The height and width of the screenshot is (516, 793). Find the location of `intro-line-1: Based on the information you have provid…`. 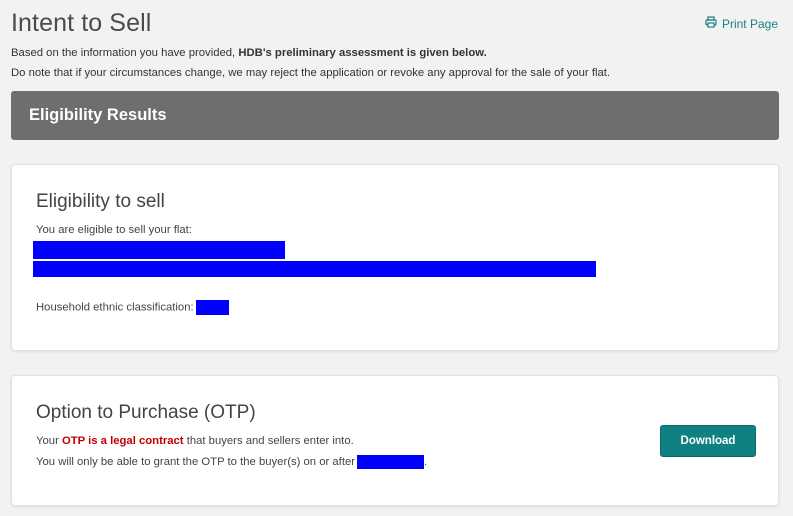

intro-line-1: Based on the information you have provid… is located at coordinates (310, 53).